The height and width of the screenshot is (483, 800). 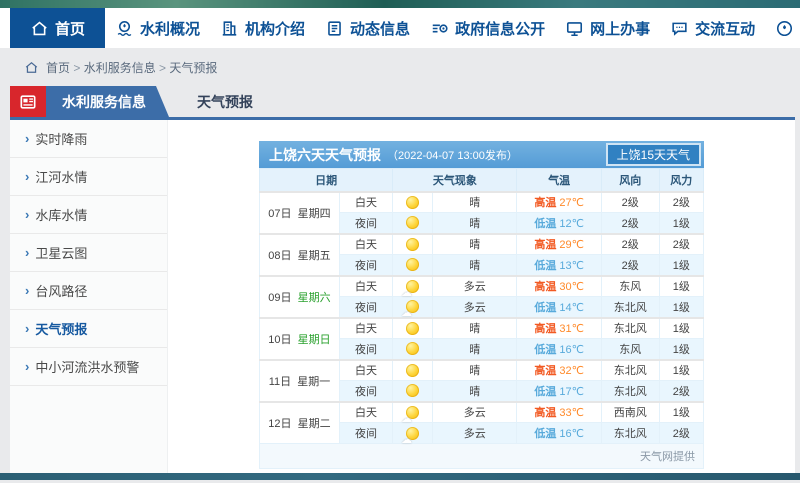 I want to click on temperature-cell: 高温 30℃, so click(x=559, y=285).